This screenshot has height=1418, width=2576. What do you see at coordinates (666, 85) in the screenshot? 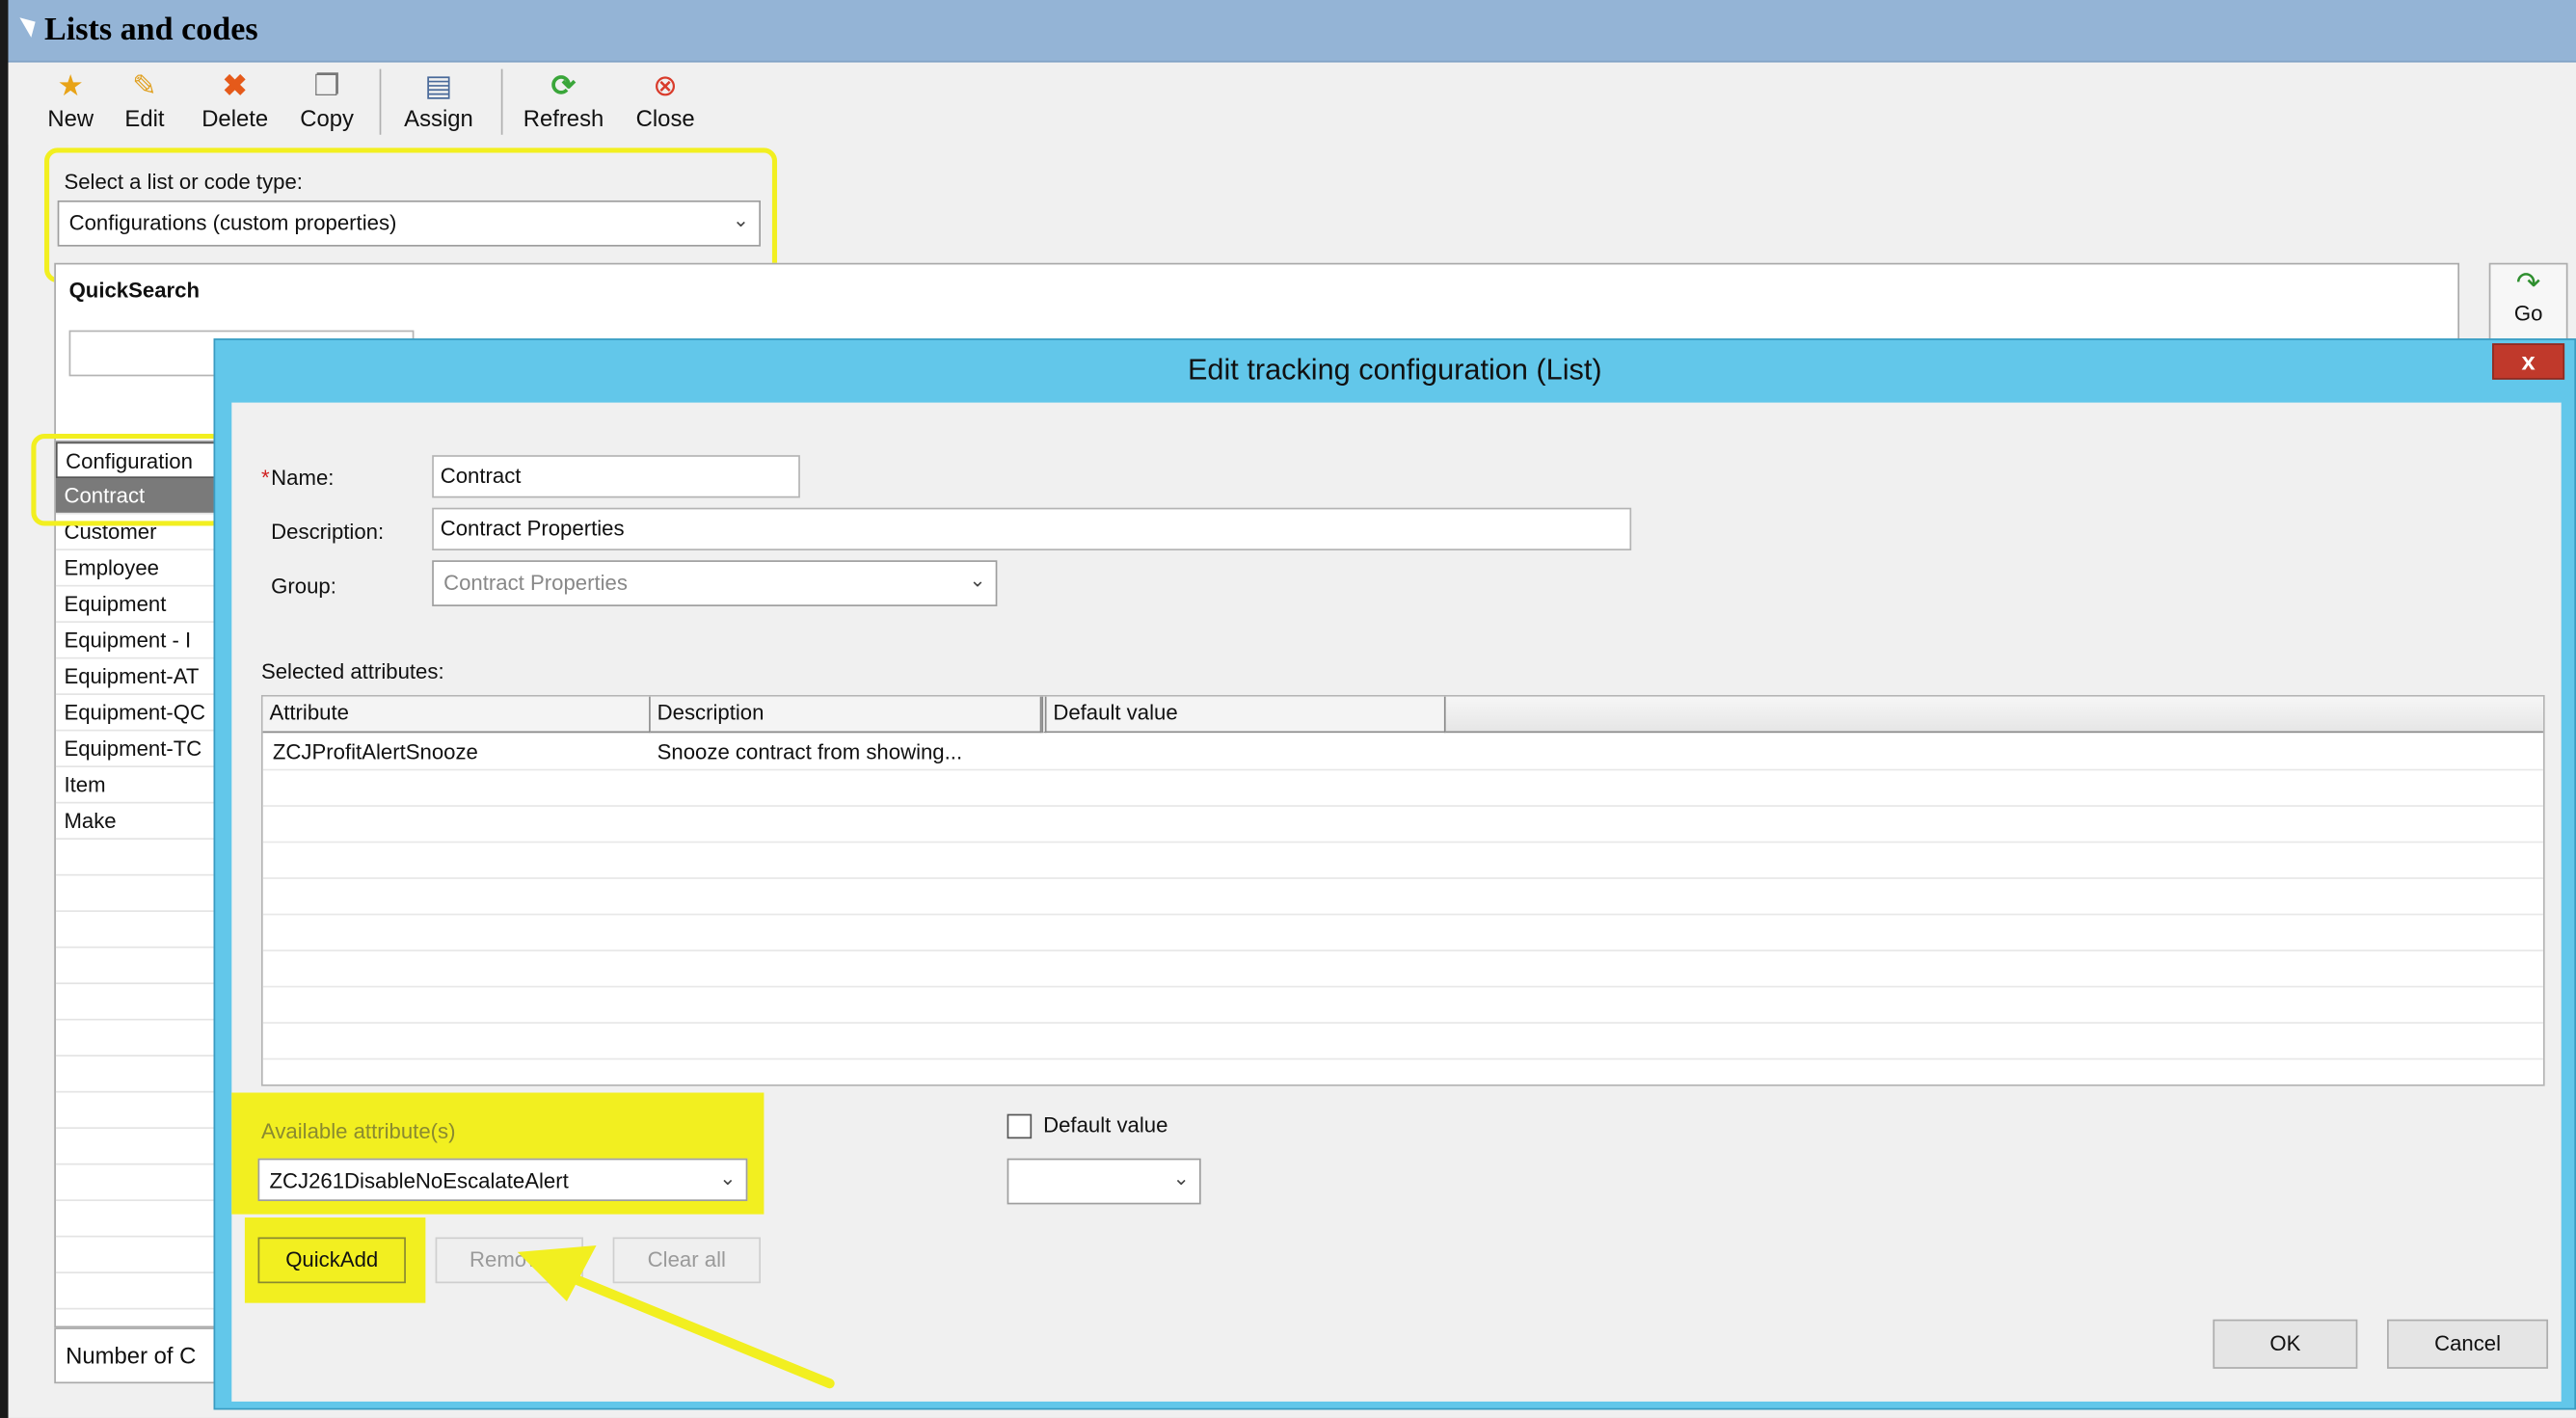
I see `close-icon: ⊗` at bounding box center [666, 85].